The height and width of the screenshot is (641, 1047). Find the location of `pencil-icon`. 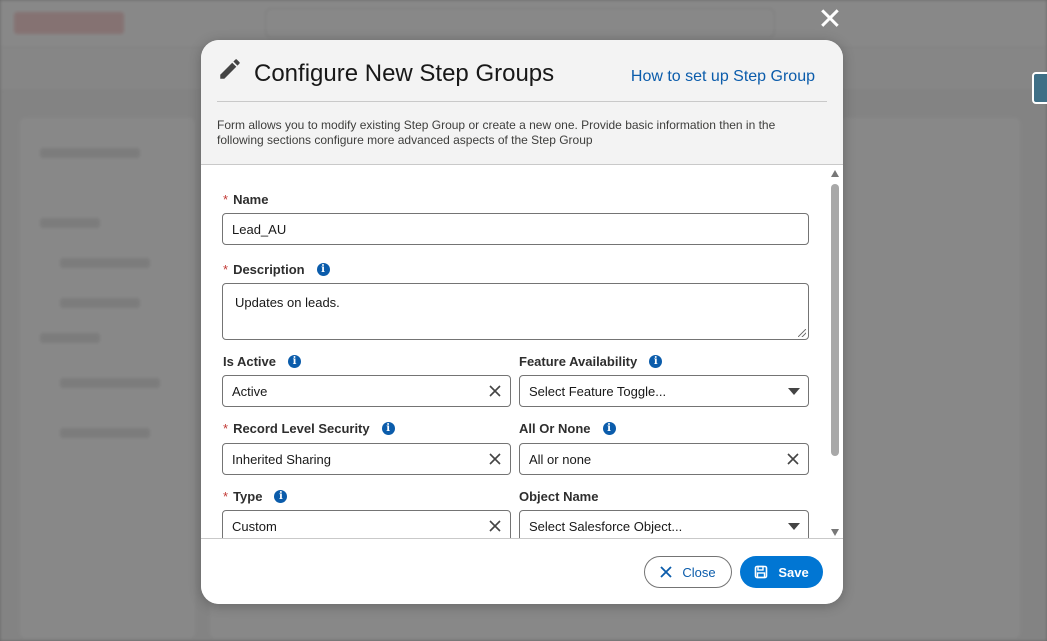

pencil-icon is located at coordinates (230, 69).